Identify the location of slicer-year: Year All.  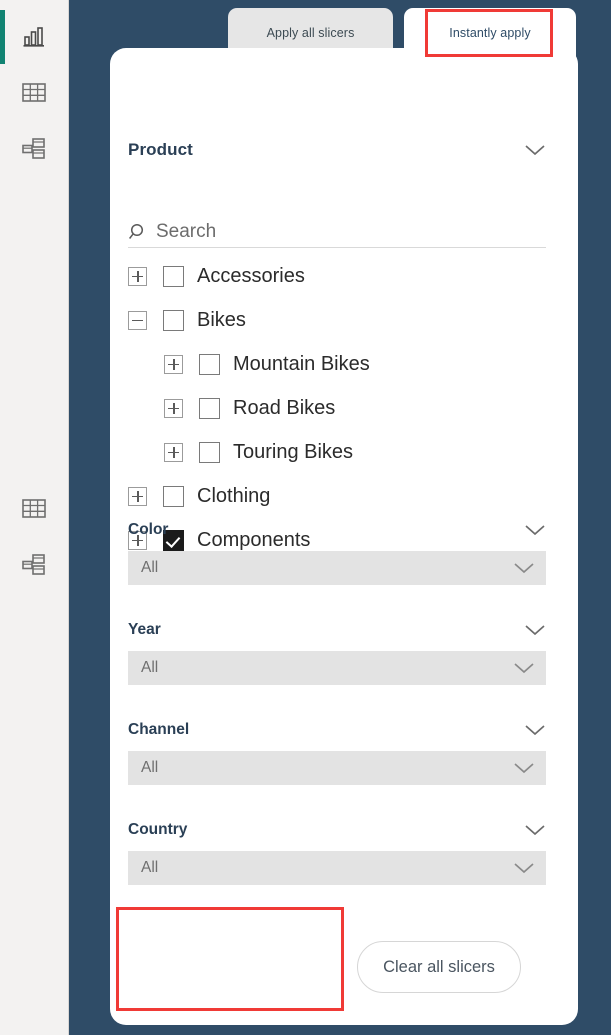
(337, 651).